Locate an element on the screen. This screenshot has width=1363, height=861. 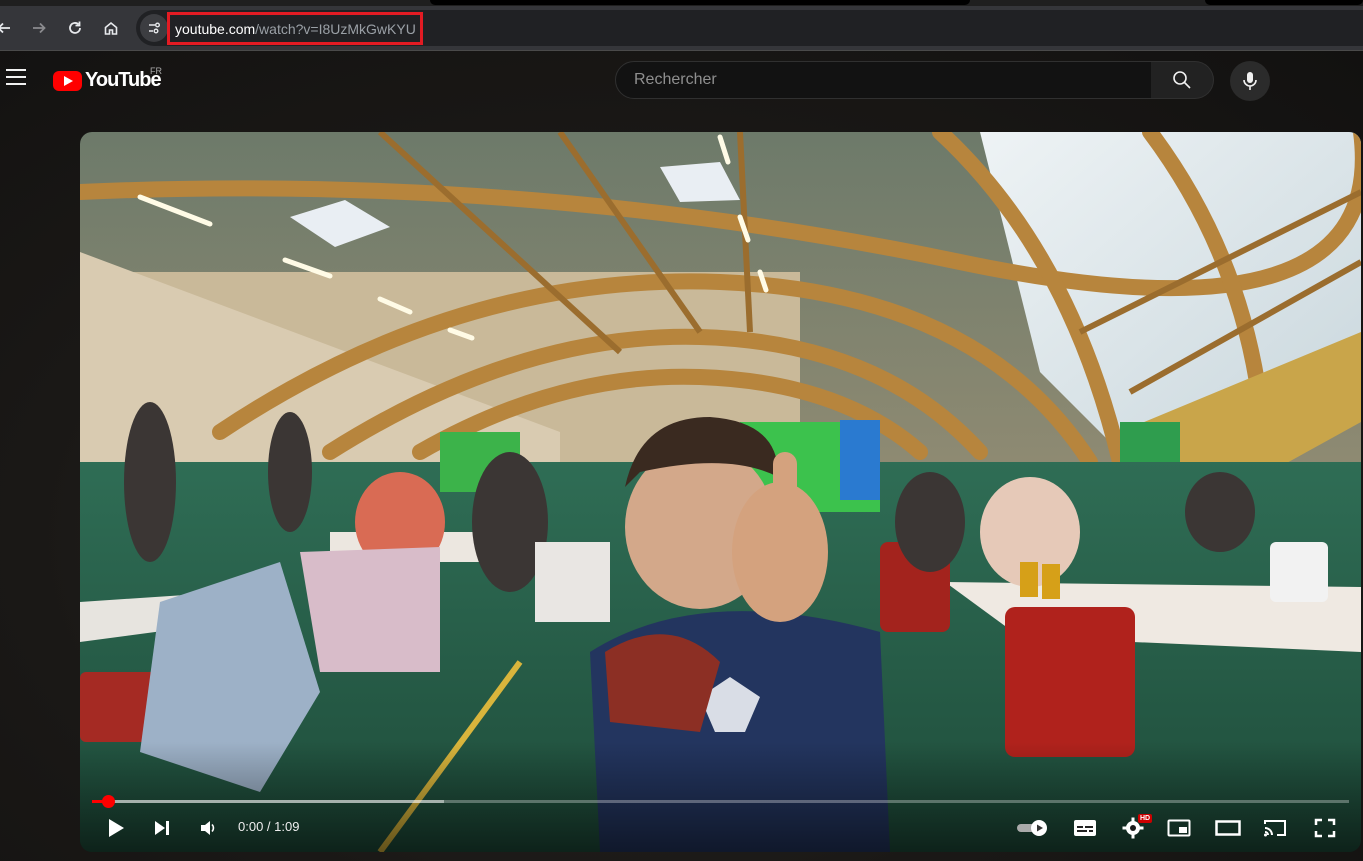
miniplayer-button is located at coordinates (1179, 828).